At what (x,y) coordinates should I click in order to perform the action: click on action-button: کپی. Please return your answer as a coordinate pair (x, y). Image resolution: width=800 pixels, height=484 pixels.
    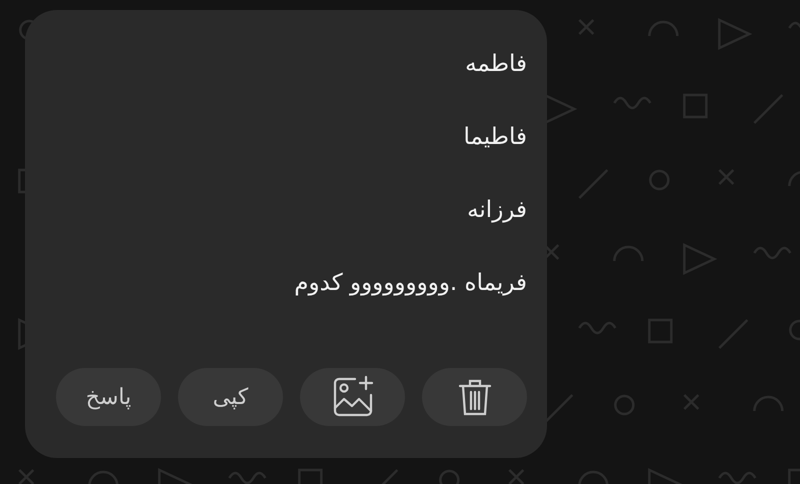
    Looking at the image, I should click on (230, 397).